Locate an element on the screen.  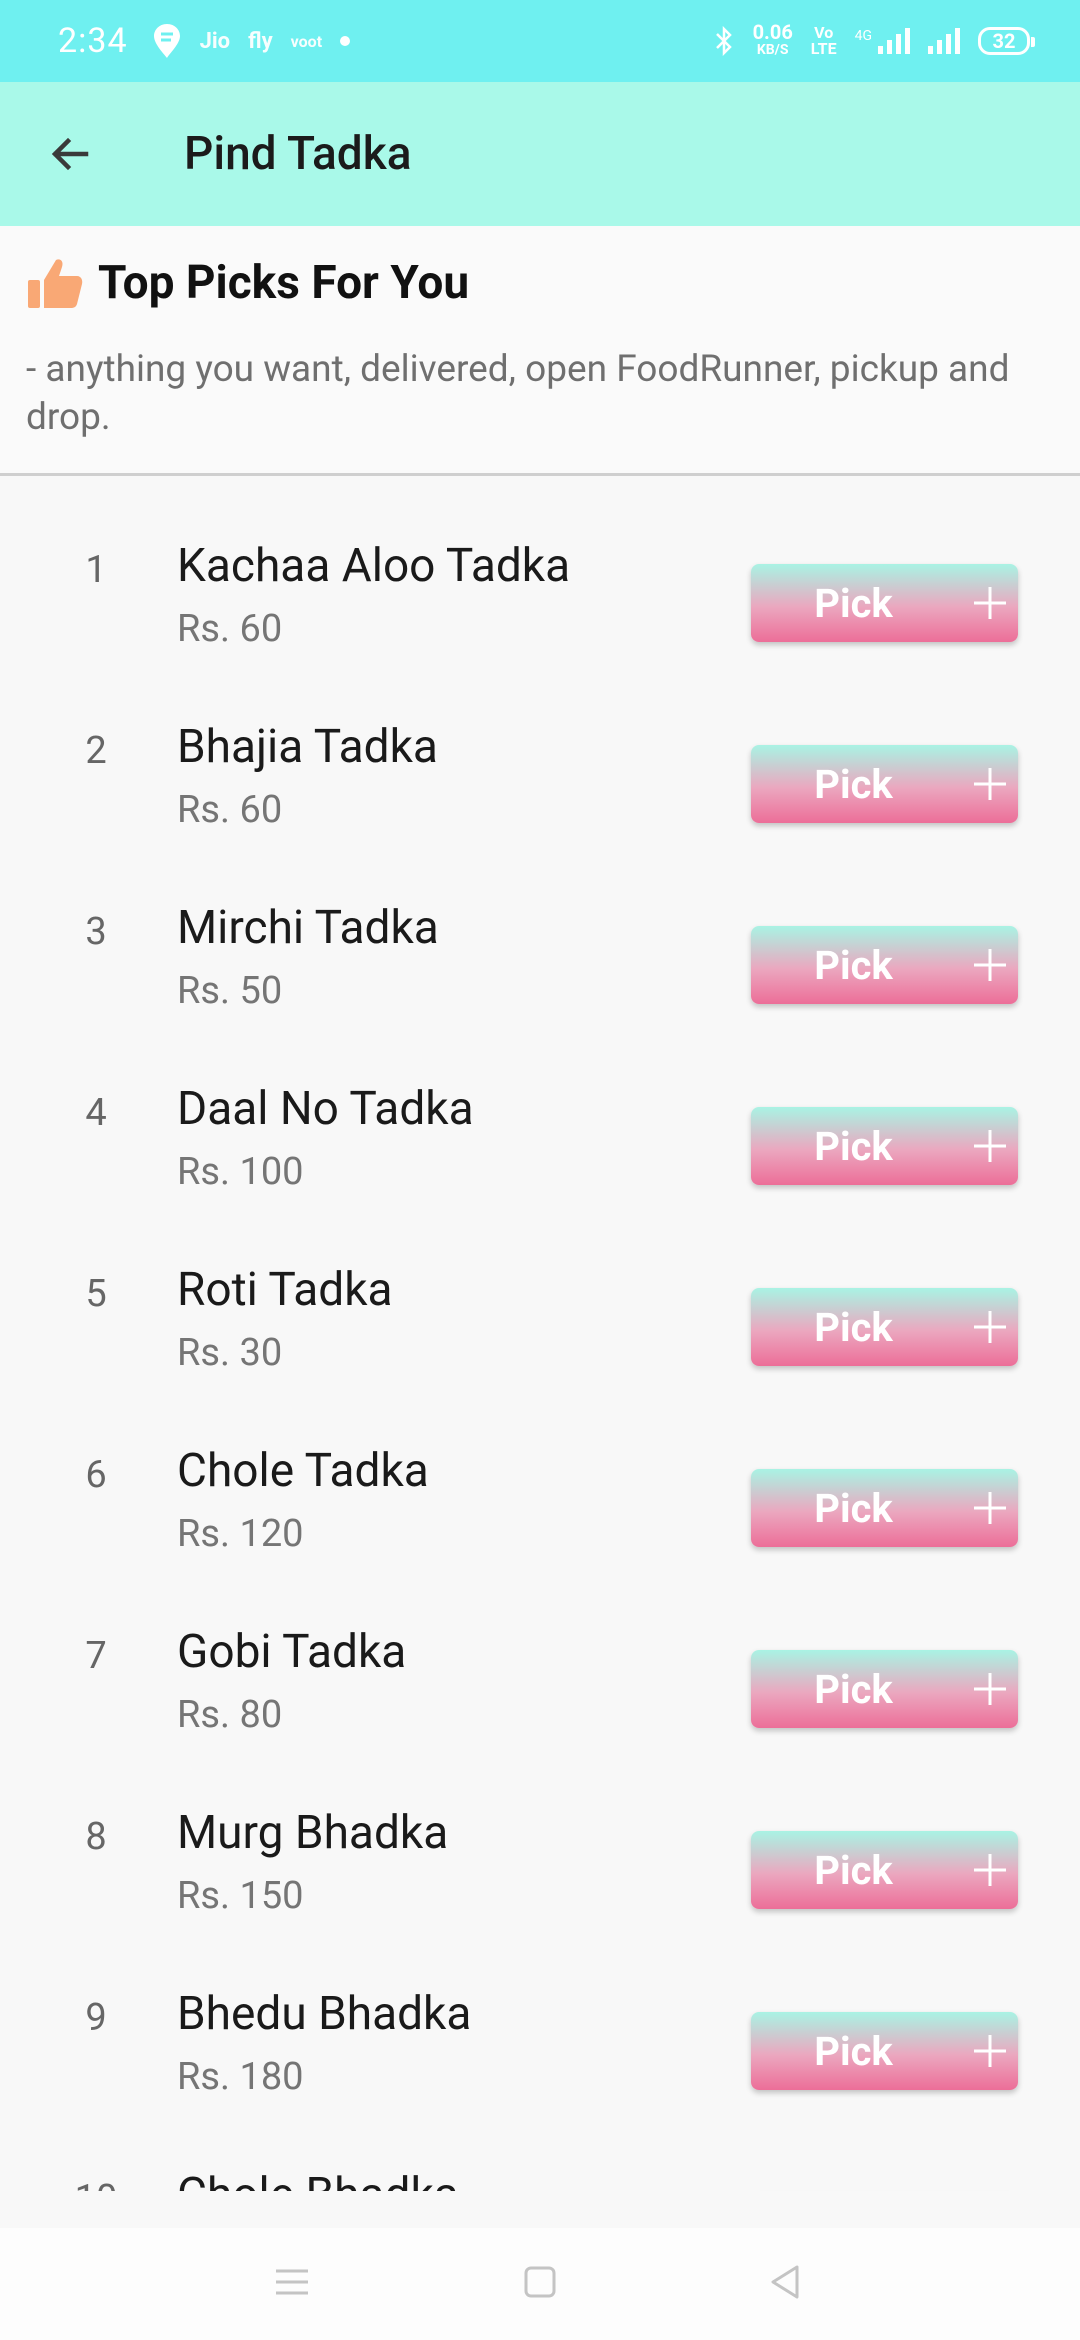
list-item: 1 Kachaa Aloo Tadka Rs. 60 Pick is located at coordinates (540, 569).